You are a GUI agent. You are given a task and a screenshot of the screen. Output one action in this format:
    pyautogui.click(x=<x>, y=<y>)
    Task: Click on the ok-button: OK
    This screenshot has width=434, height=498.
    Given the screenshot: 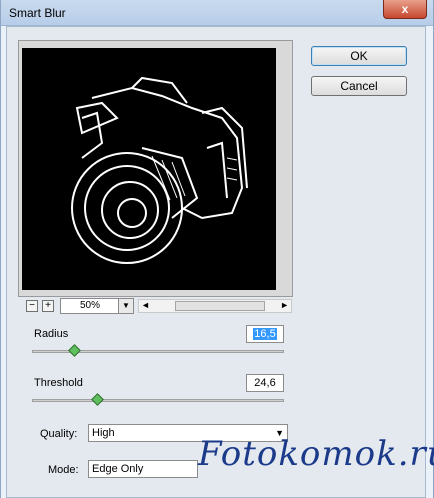 What is the action you would take?
    pyautogui.click(x=359, y=56)
    